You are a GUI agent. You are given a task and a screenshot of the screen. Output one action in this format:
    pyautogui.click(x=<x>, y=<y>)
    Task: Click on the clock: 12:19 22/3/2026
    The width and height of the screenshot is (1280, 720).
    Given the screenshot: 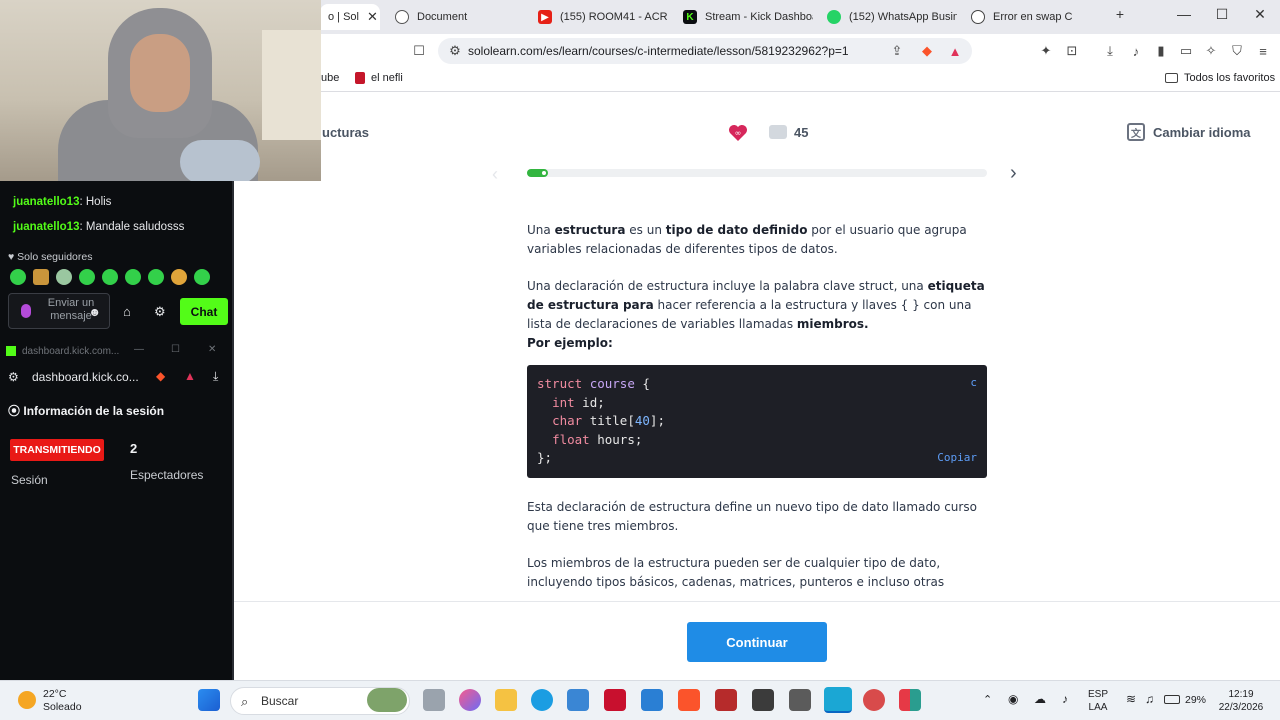 What is the action you would take?
    pyautogui.click(x=1241, y=701)
    